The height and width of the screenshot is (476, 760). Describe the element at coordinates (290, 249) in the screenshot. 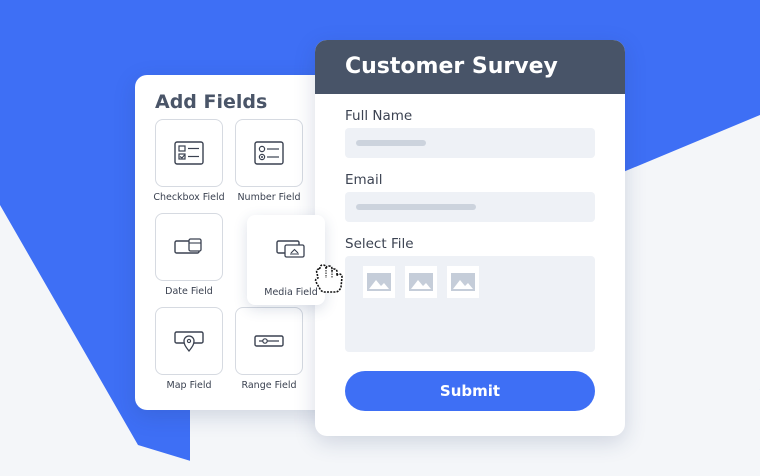

I see `media-icon` at that location.